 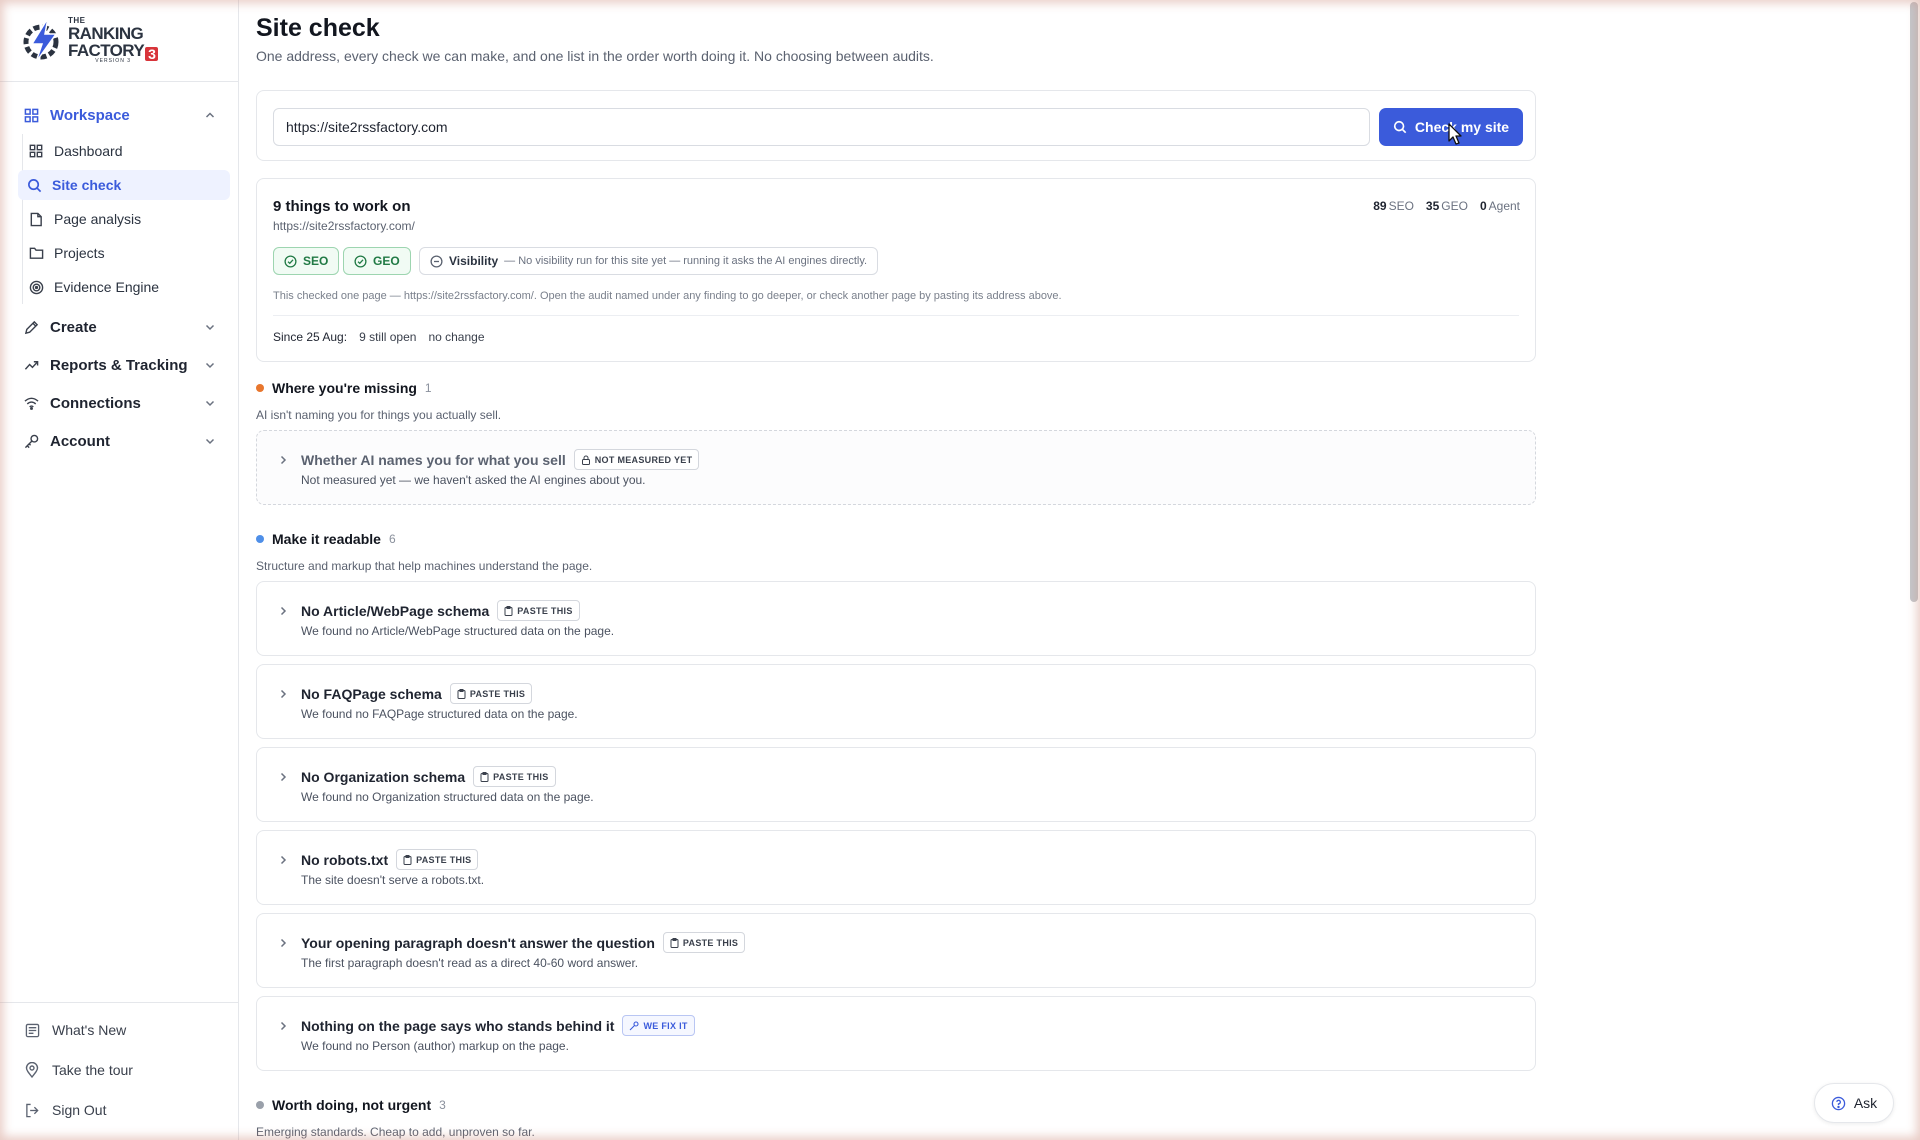 What do you see at coordinates (392, 539) in the screenshot?
I see `section-count: 6` at bounding box center [392, 539].